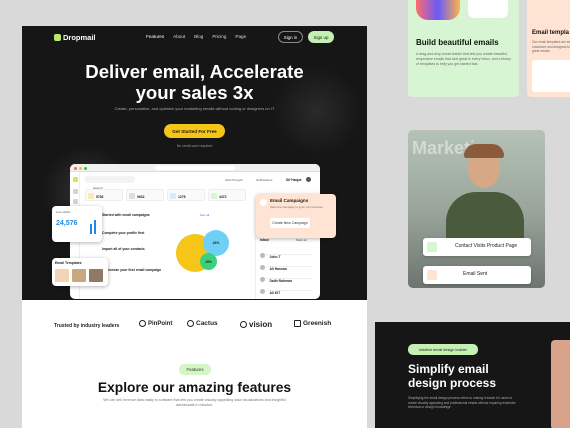  Describe the element at coordinates (275, 293) in the screenshot. I see `sender-name: Ali KIT` at that location.